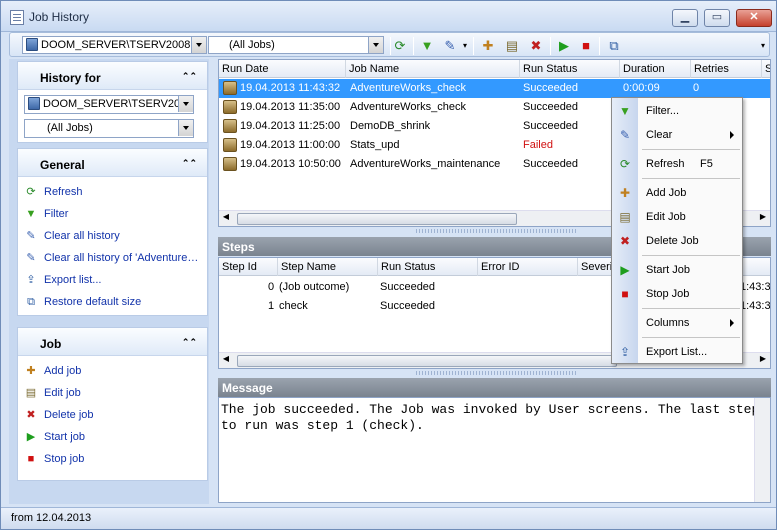 The height and width of the screenshot is (530, 777). Describe the element at coordinates (677, 323) in the screenshot. I see `menu-item-columns: Columns` at that location.